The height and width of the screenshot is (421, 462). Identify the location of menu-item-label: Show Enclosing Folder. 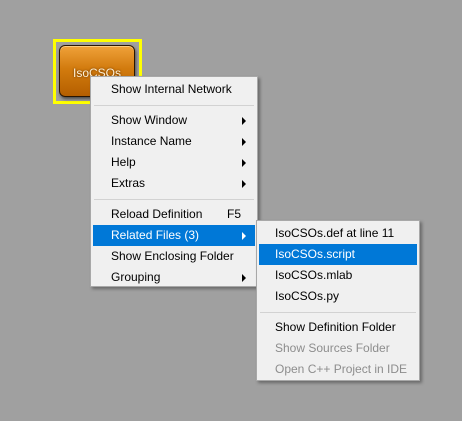
(172, 256).